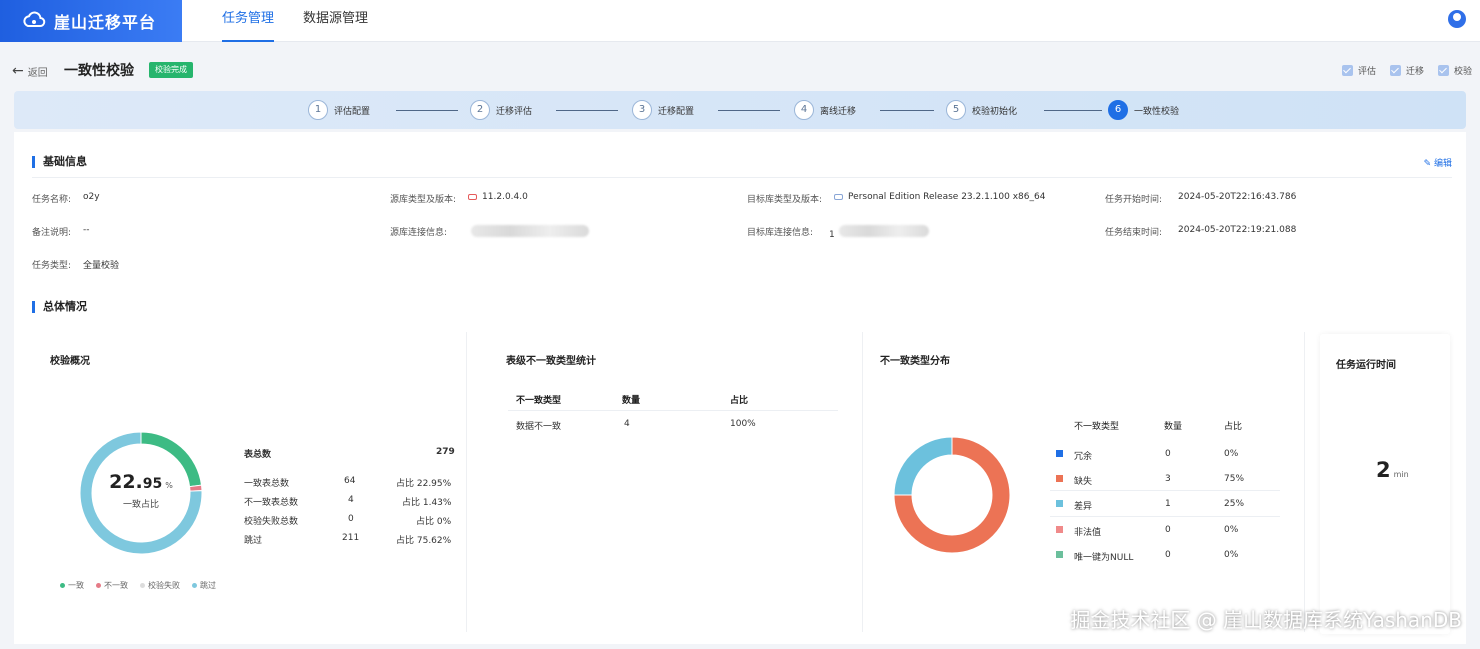 This screenshot has width=1480, height=649. What do you see at coordinates (1457, 19) in the screenshot?
I see `user-avatar-icon` at bounding box center [1457, 19].